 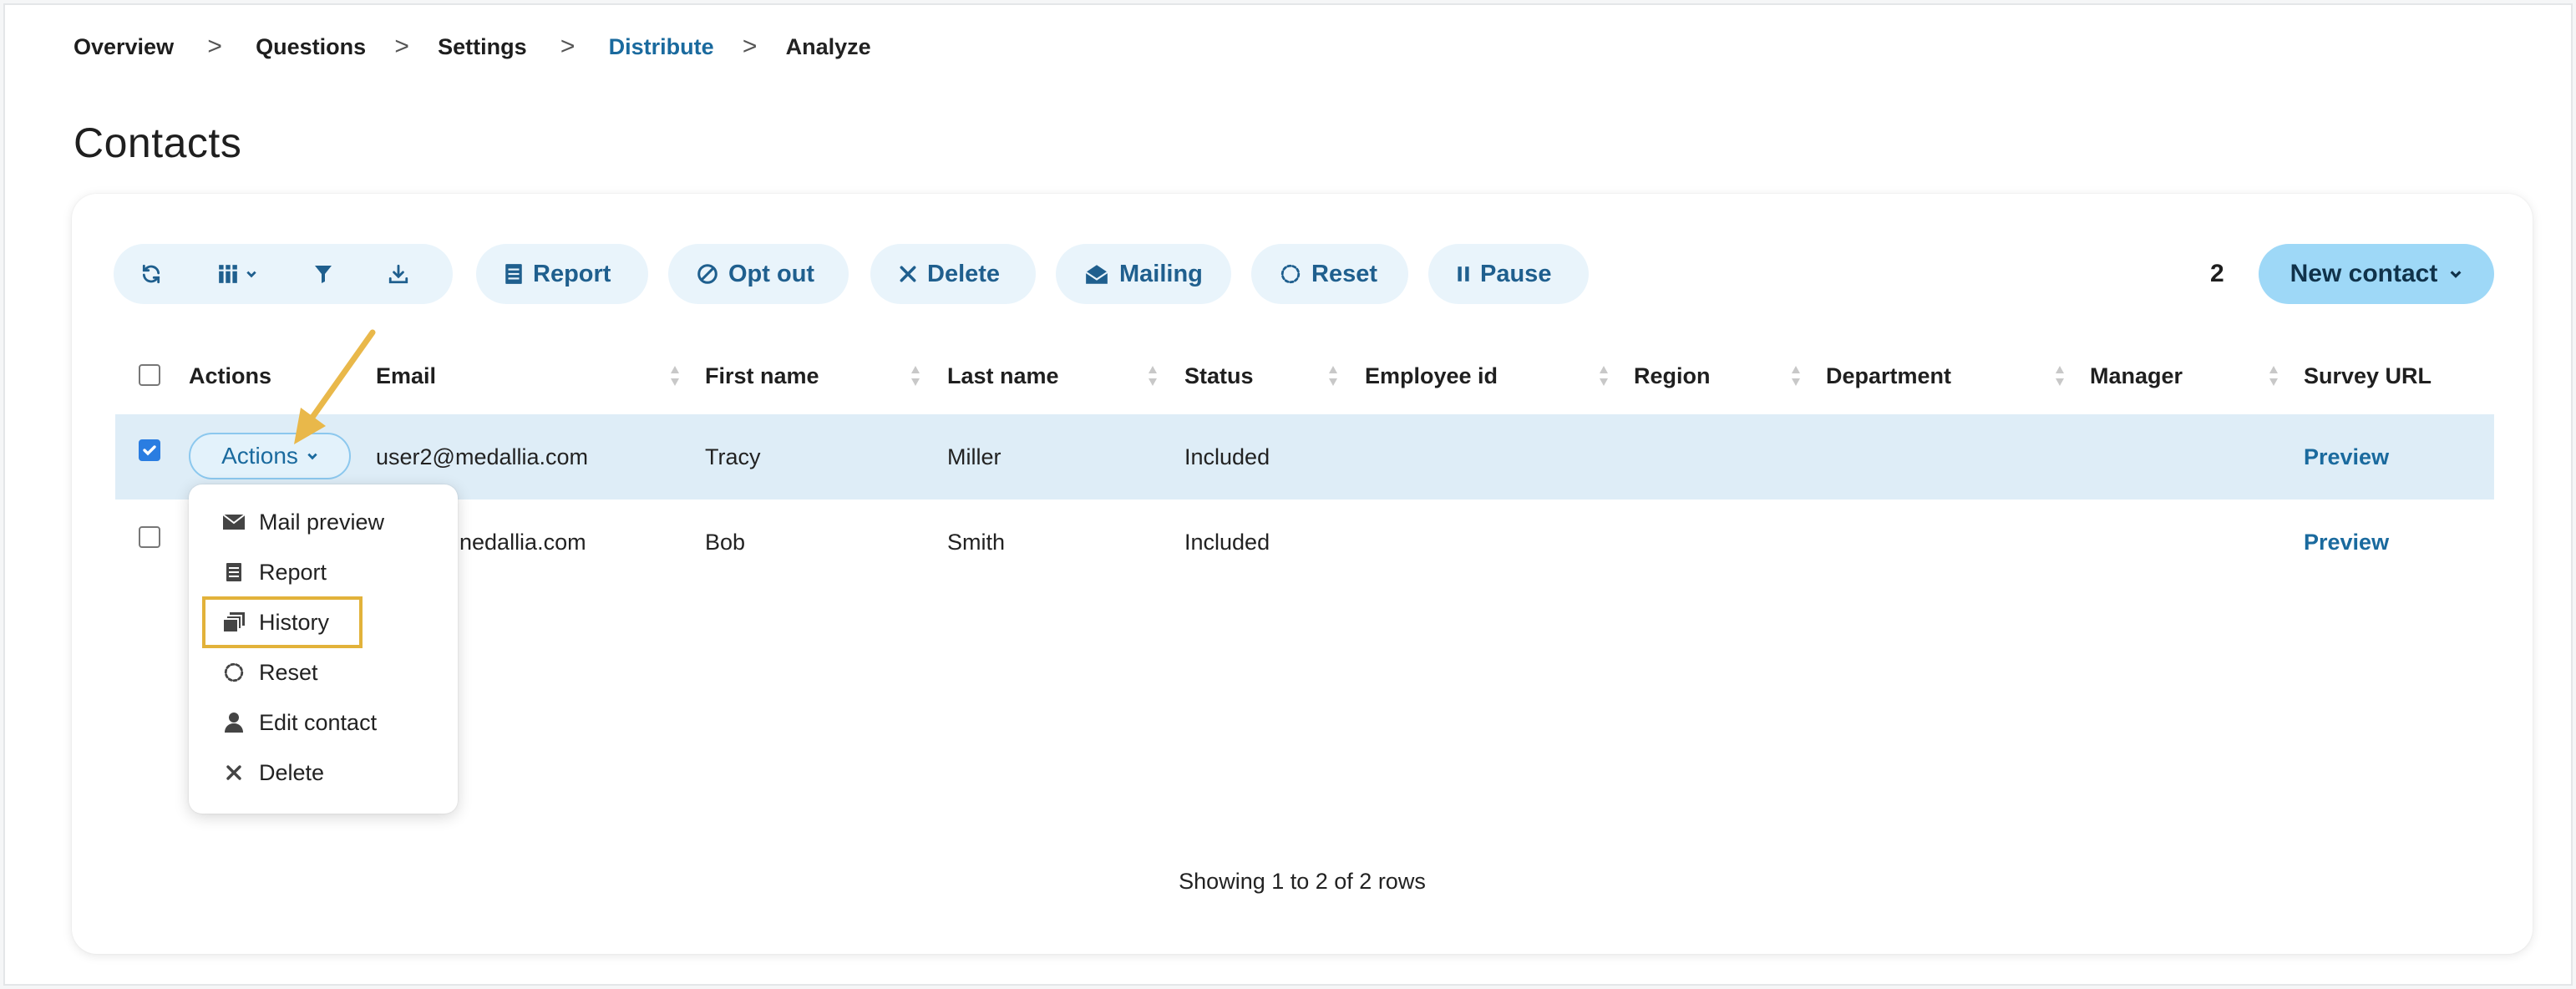 I want to click on download-icon, so click(x=398, y=274).